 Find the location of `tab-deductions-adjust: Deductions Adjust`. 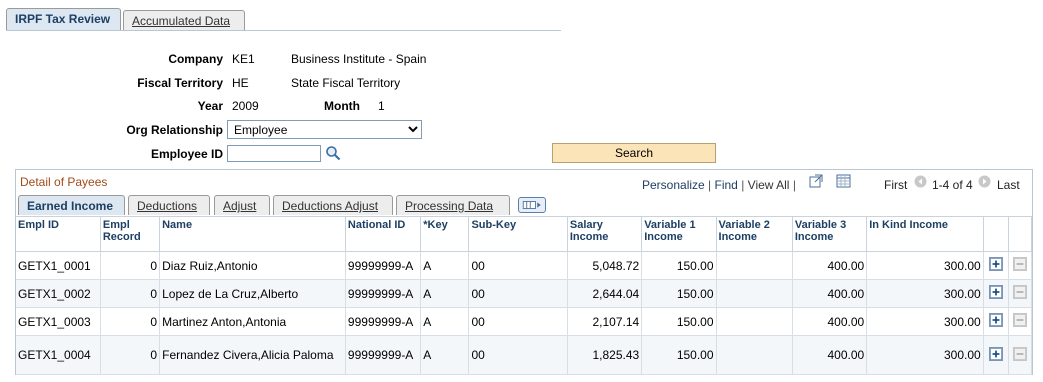

tab-deductions-adjust: Deductions Adjust is located at coordinates (333, 205).